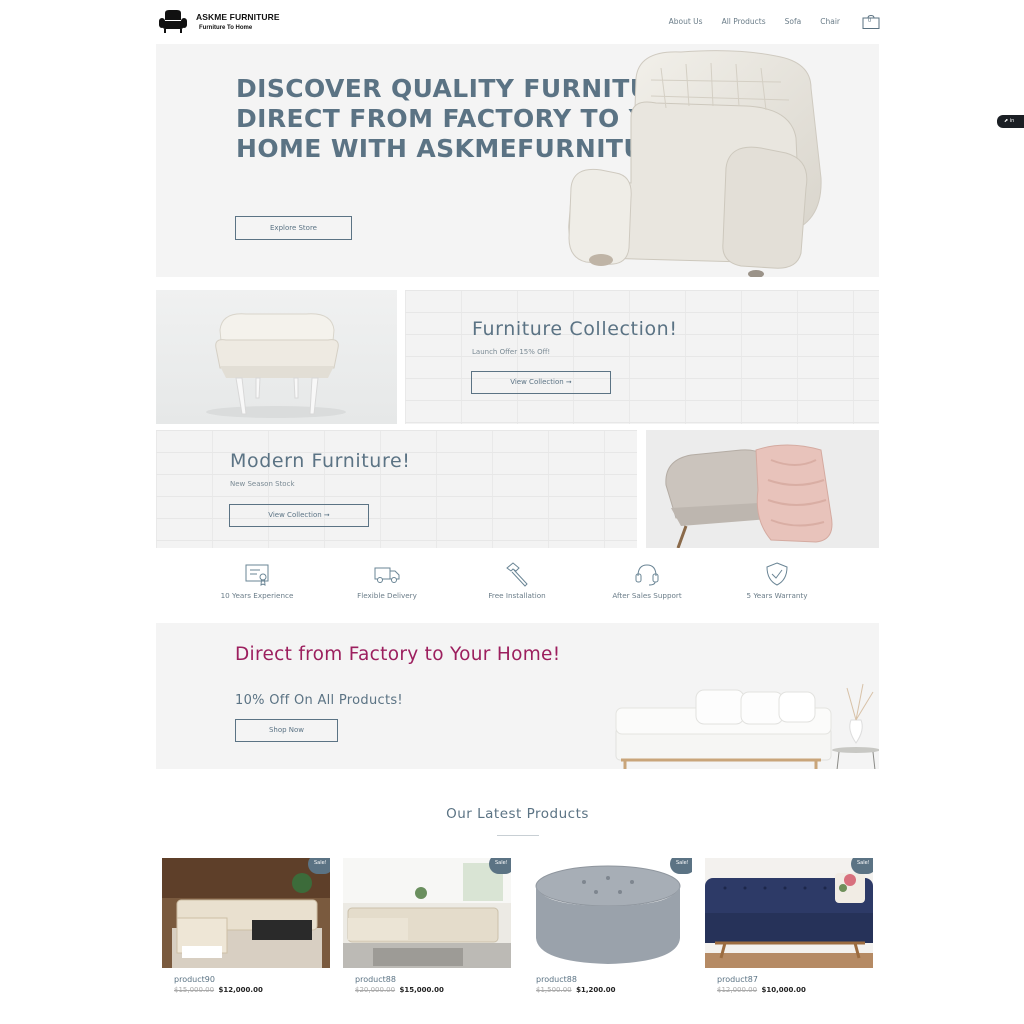  What do you see at coordinates (276, 365) in the screenshot?
I see `tufted-chair-image` at bounding box center [276, 365].